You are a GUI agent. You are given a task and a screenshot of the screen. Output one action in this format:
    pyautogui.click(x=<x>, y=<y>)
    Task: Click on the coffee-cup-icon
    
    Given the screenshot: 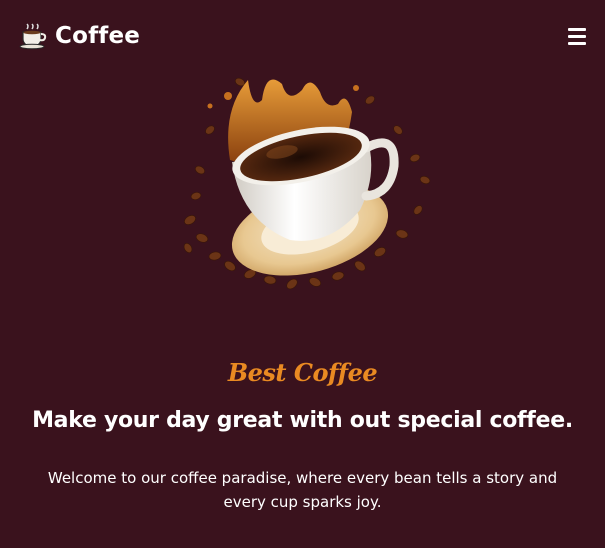 What is the action you would take?
    pyautogui.click(x=33, y=36)
    